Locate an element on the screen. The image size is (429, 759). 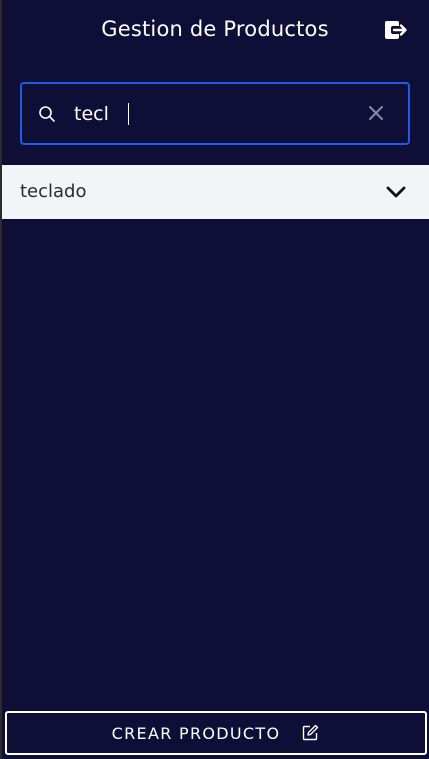
logout-icon is located at coordinates (396, 32).